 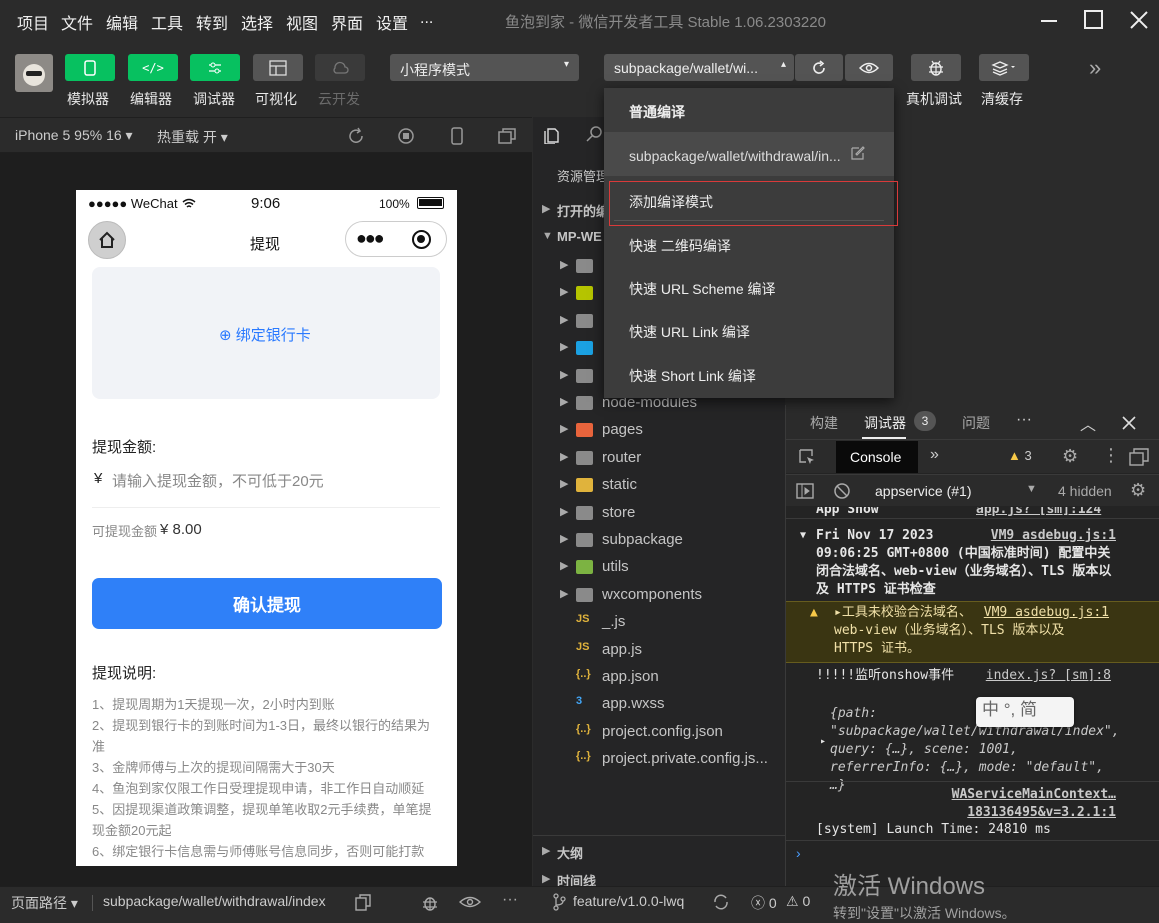 What do you see at coordinates (807, 457) in the screenshot?
I see `inspect-icon` at bounding box center [807, 457].